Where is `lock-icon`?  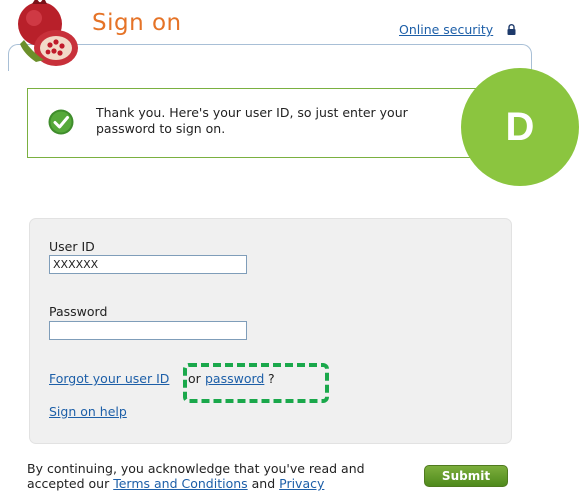 lock-icon is located at coordinates (511, 29).